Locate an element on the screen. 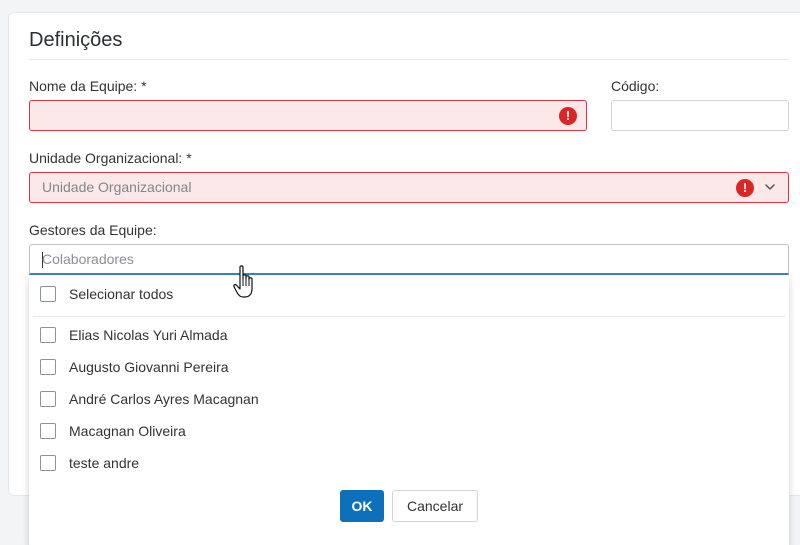 This screenshot has width=800, height=545. select-all-option: Selecionar todos is located at coordinates (106, 294).